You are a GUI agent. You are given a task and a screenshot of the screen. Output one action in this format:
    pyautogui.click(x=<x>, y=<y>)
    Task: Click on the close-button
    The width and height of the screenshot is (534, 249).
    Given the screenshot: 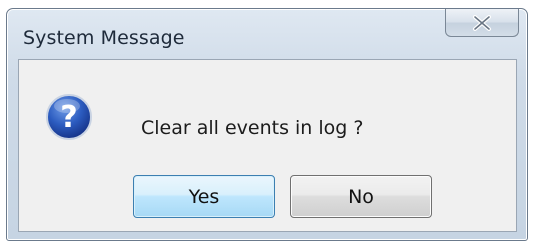 What is the action you would take?
    pyautogui.click(x=482, y=23)
    